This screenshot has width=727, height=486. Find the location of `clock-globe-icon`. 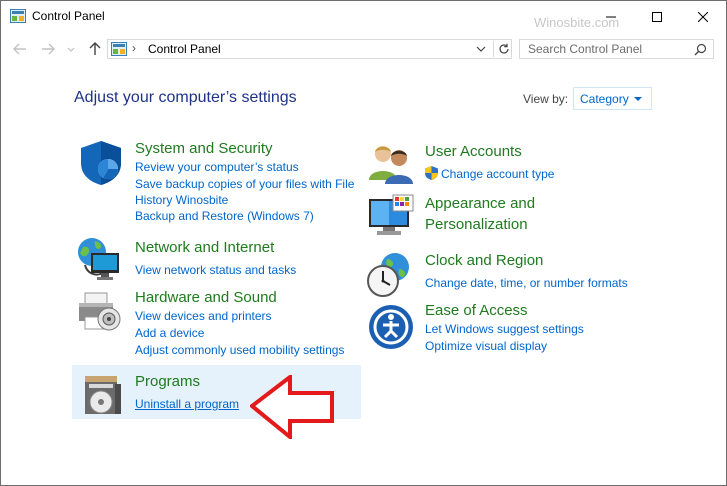

clock-globe-icon is located at coordinates (389, 275).